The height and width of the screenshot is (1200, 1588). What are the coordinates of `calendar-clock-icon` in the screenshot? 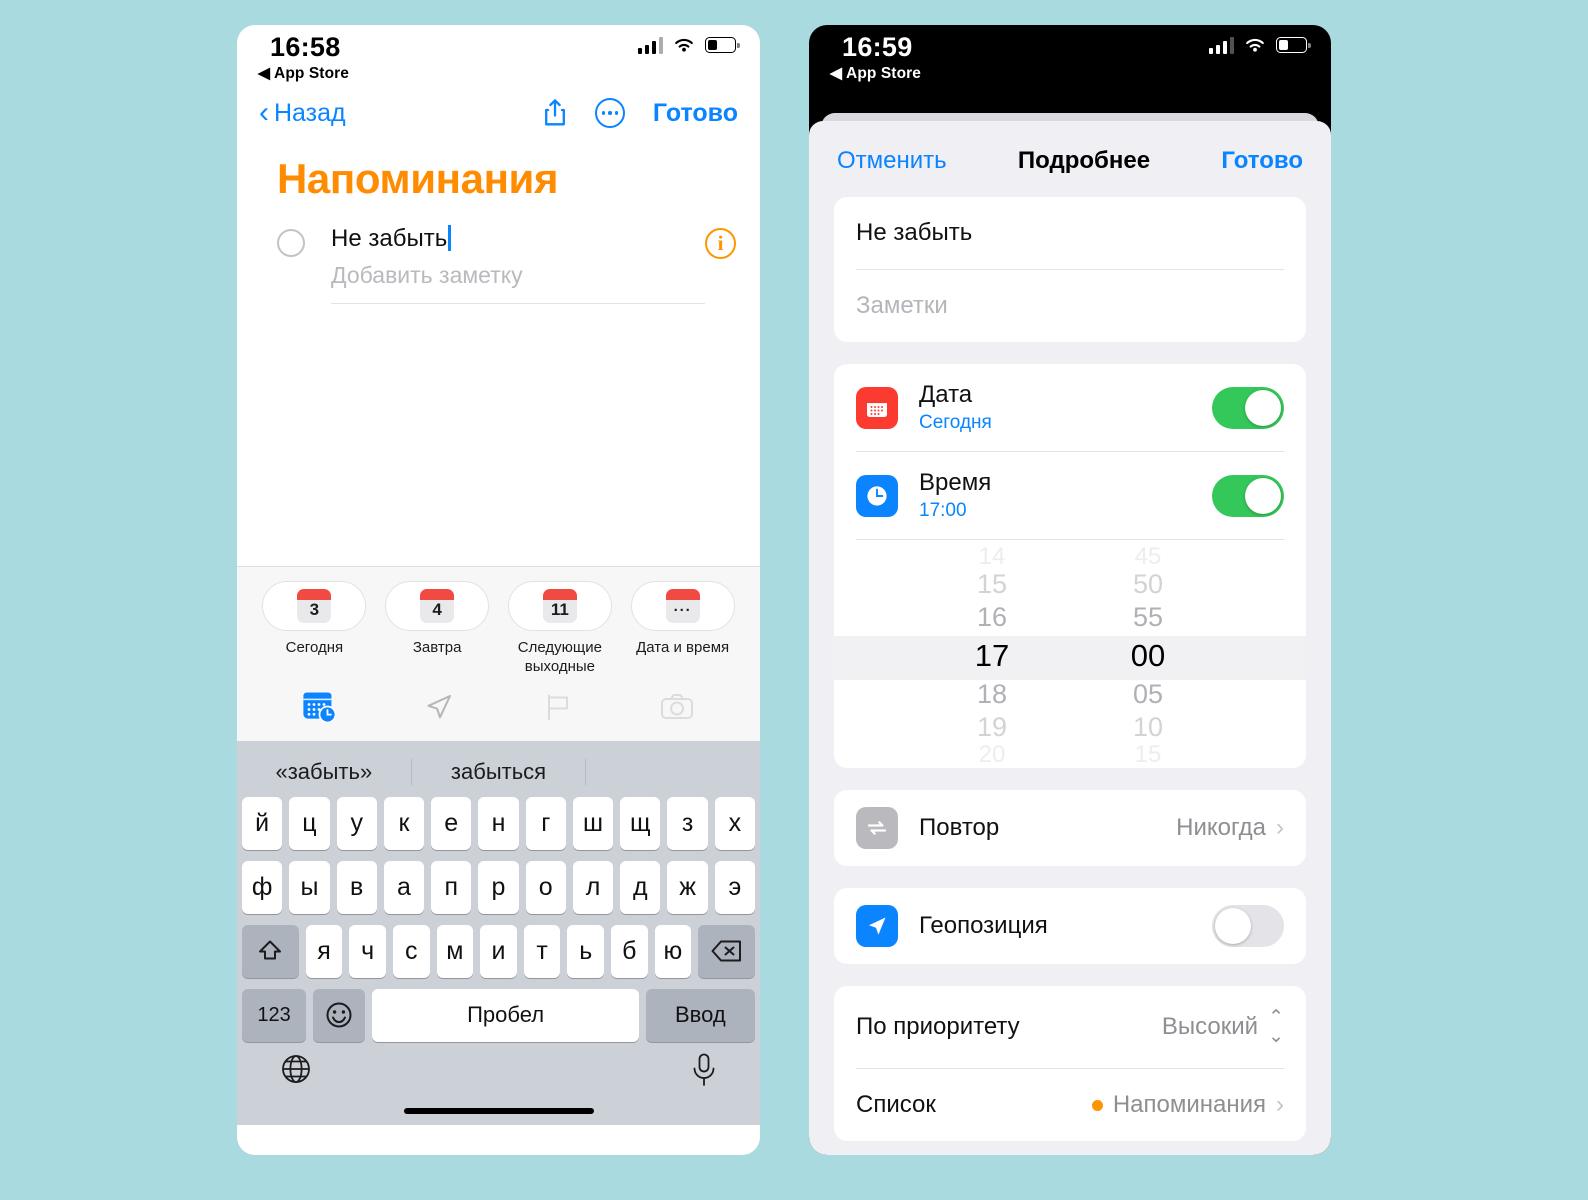 It's located at (320, 707).